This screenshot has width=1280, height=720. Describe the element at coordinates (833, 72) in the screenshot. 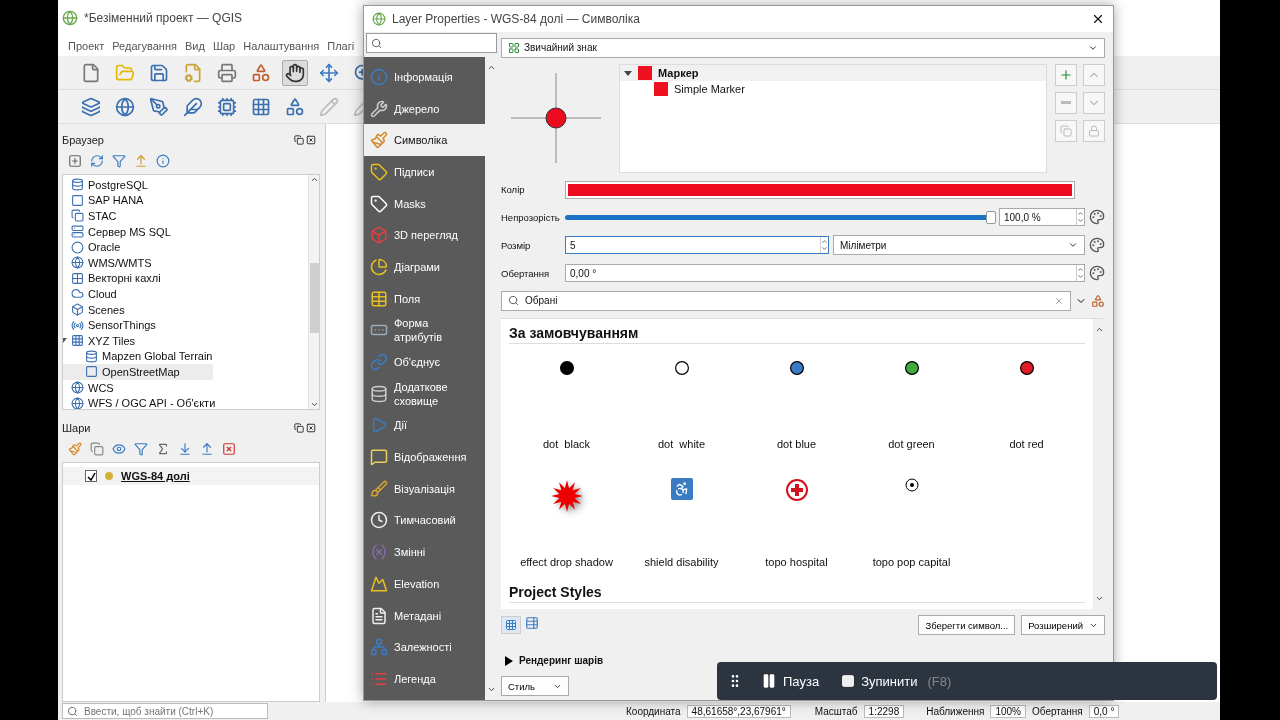

I see `symbol-layer-item: Маркер` at that location.